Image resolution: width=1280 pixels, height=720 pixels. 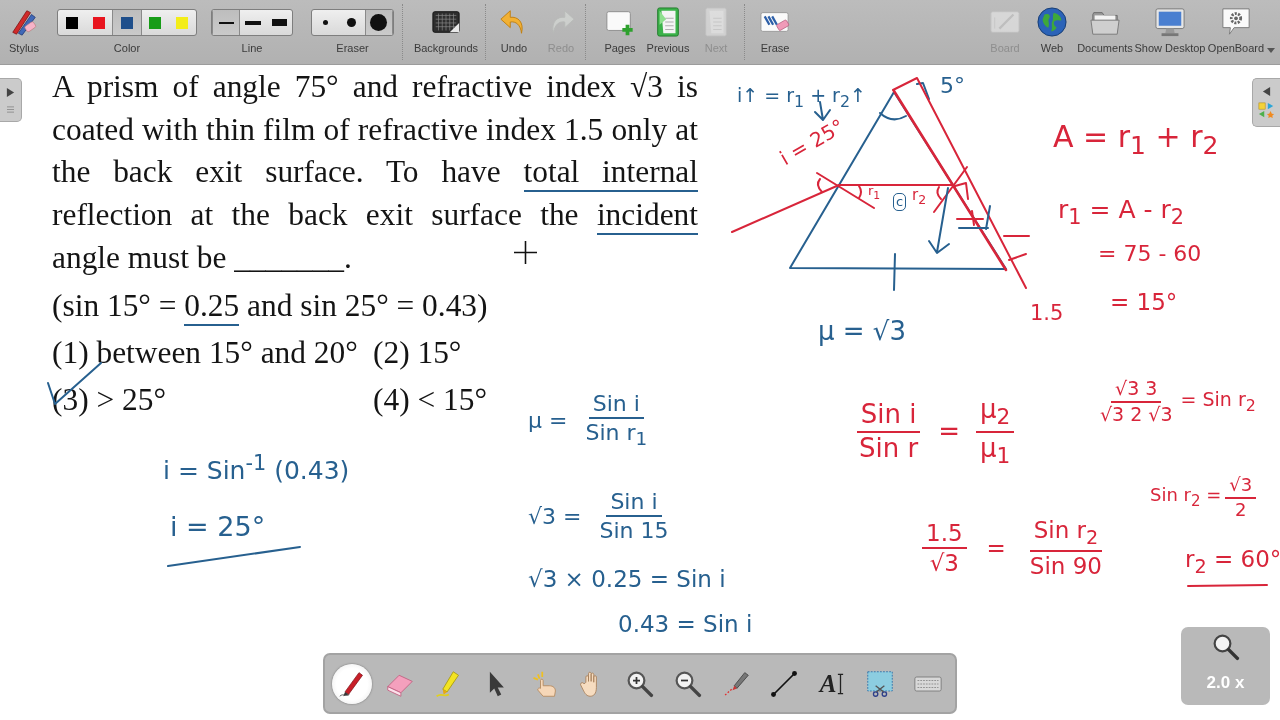 I want to click on handwritten-note: Sin r$_{2}$ =, so click(x=1186, y=498).